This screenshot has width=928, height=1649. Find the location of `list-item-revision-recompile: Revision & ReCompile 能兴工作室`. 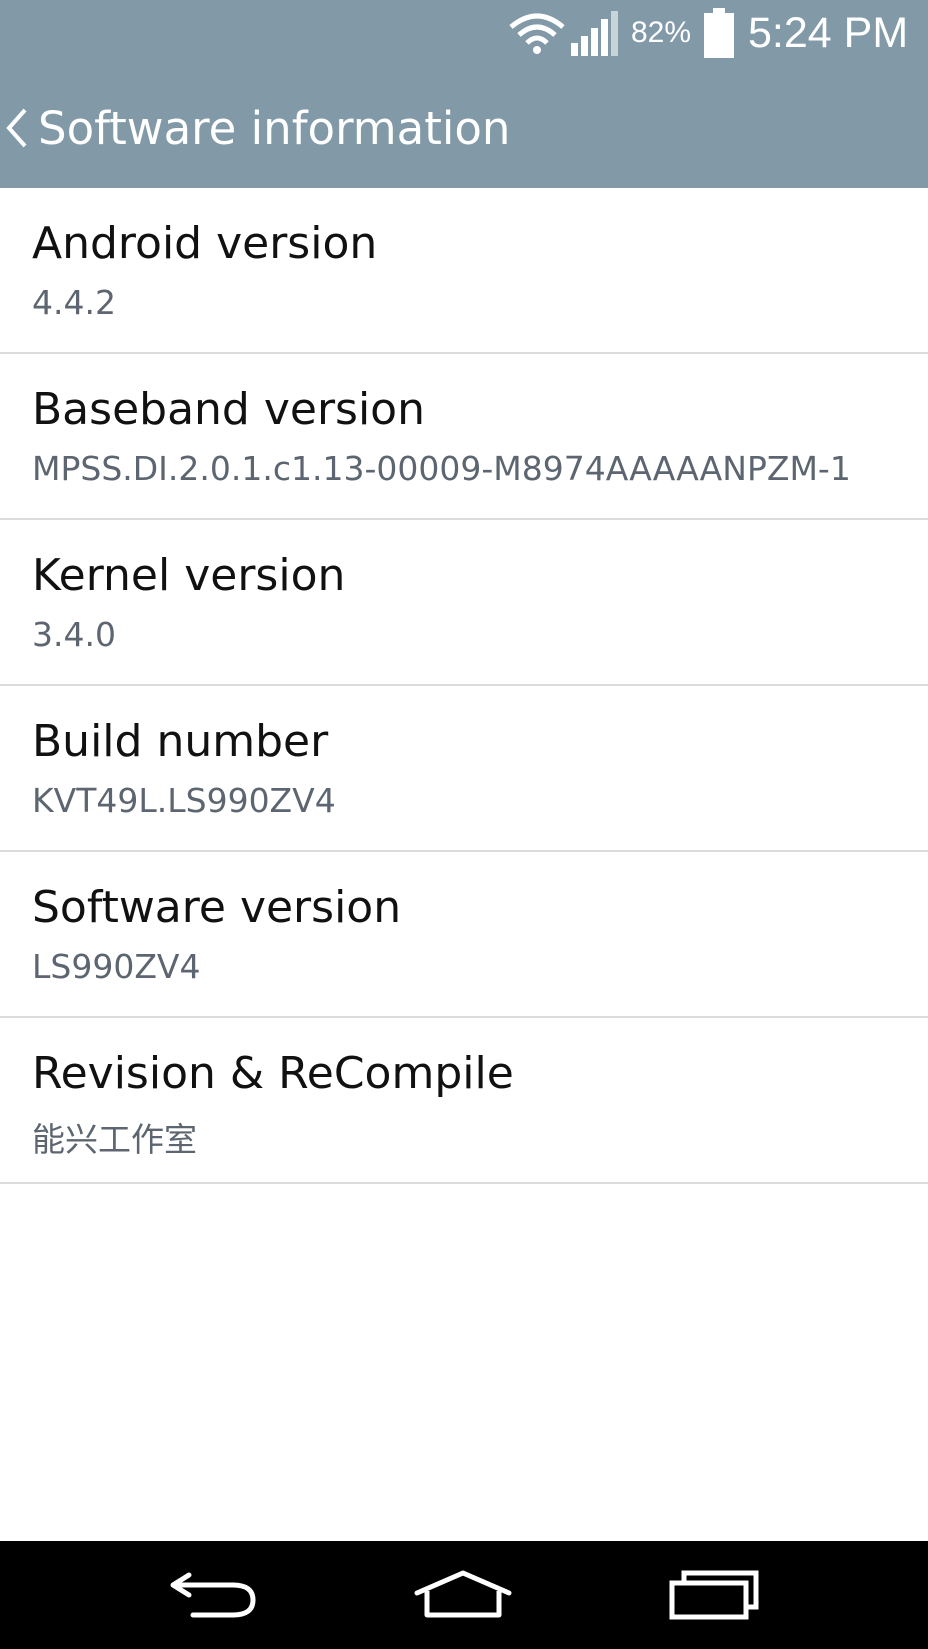

list-item-revision-recompile: Revision & ReCompile 能兴工作室 is located at coordinates (464, 1101).